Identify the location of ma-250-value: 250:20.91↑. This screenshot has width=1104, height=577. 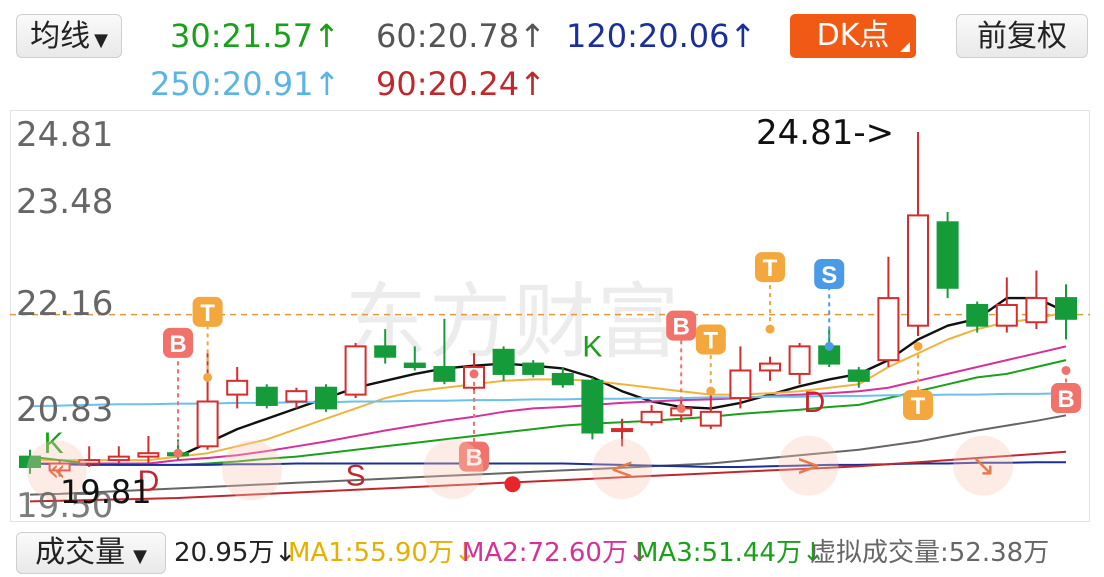
(245, 84).